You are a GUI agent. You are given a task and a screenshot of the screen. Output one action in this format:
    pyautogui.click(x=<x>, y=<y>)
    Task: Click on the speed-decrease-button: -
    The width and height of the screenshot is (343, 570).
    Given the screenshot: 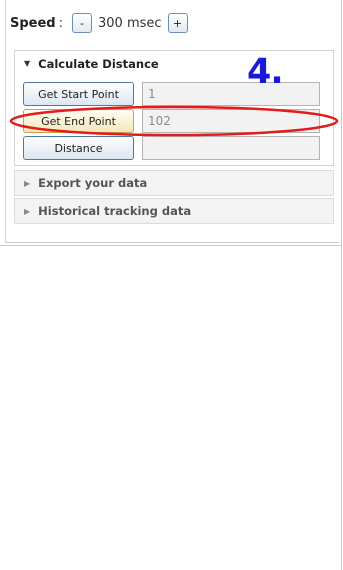 What is the action you would take?
    pyautogui.click(x=82, y=23)
    